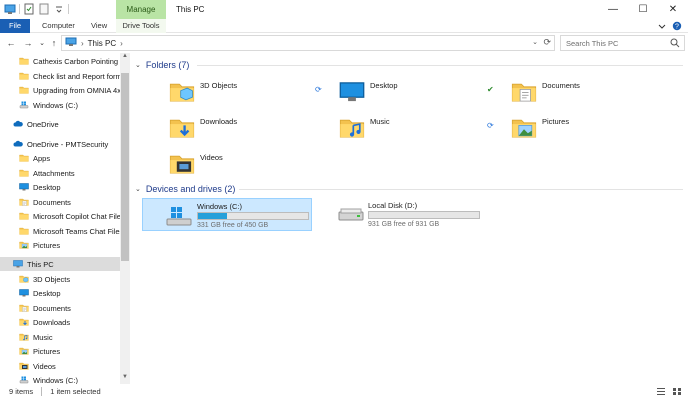 Image resolution: width=688 pixels, height=399 pixels. I want to click on sidebar-item: Downloads, so click(60, 322).